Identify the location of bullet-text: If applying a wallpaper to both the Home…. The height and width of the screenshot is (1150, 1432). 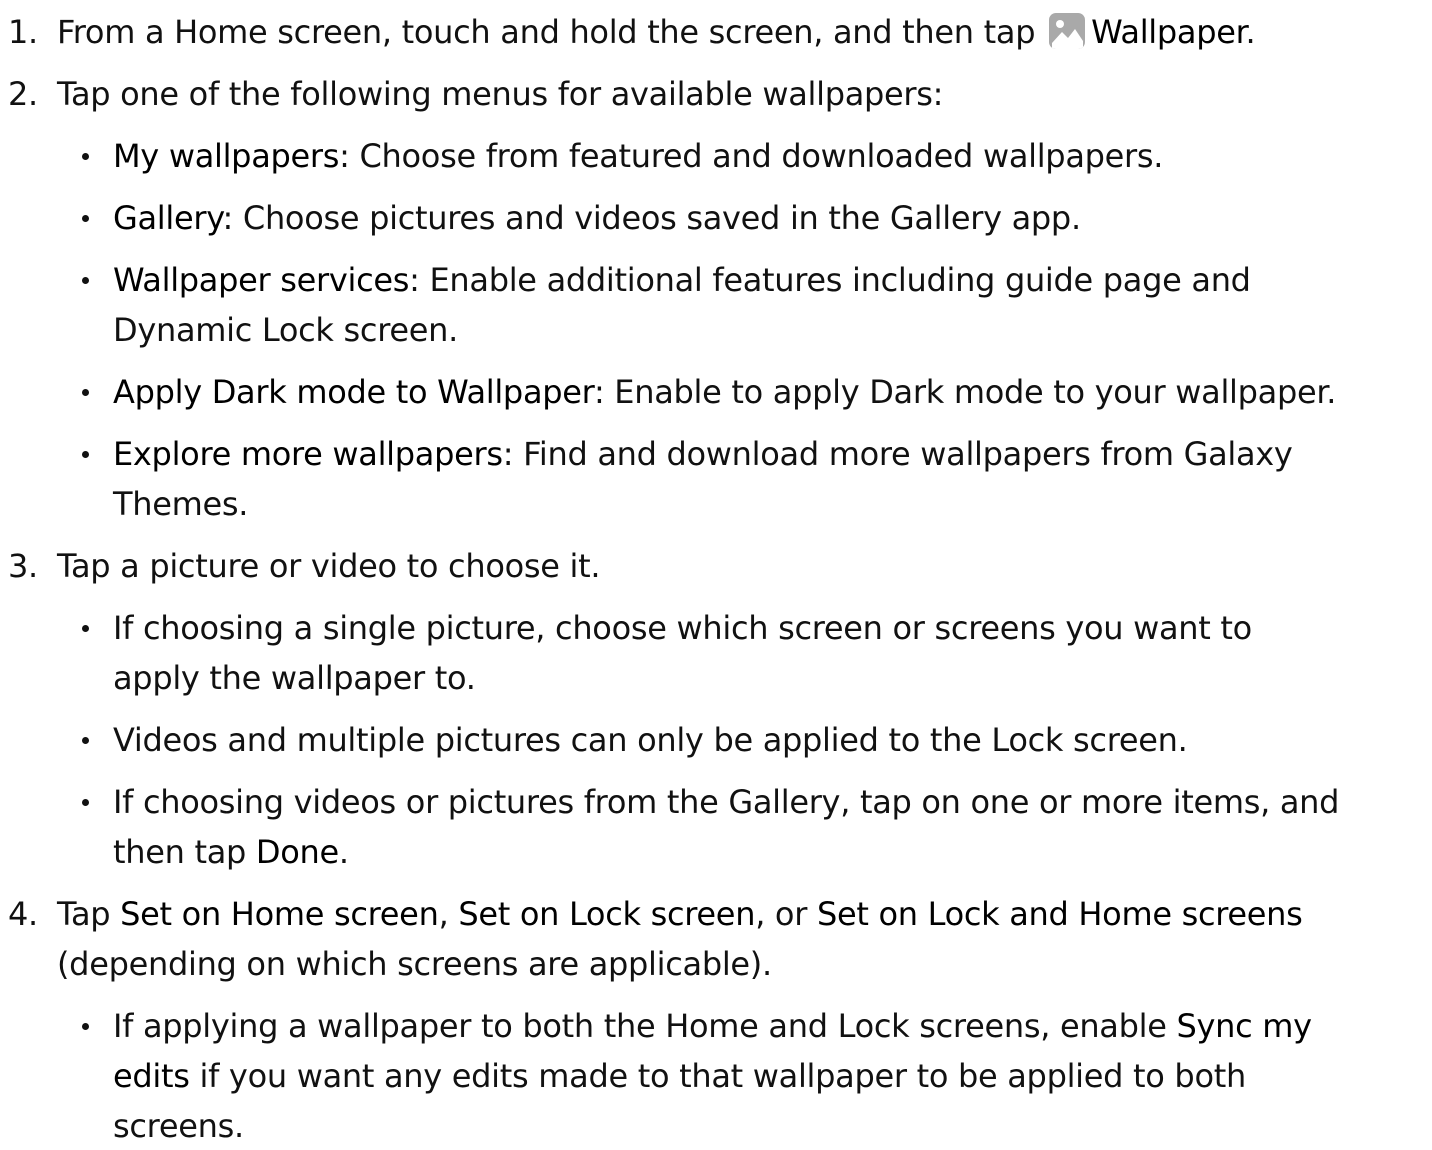
(712, 1026).